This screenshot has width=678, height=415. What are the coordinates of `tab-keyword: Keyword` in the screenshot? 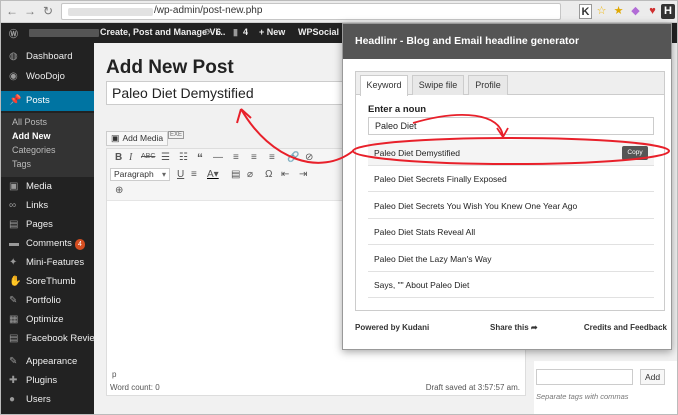 It's located at (384, 85).